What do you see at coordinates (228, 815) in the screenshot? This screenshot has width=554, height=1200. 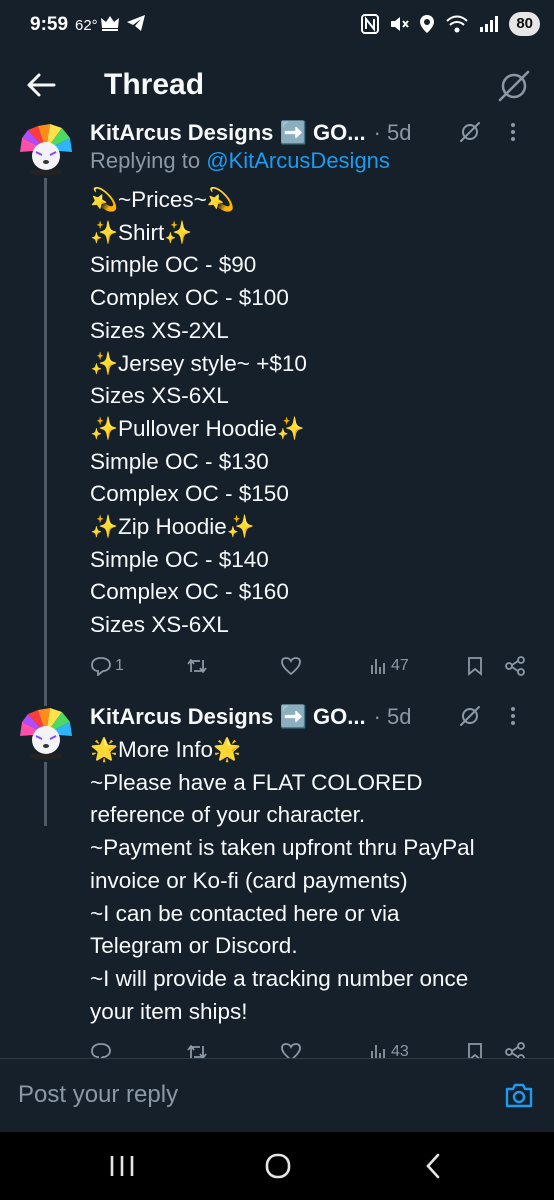 I see `tweet-line: reference of your character.` at bounding box center [228, 815].